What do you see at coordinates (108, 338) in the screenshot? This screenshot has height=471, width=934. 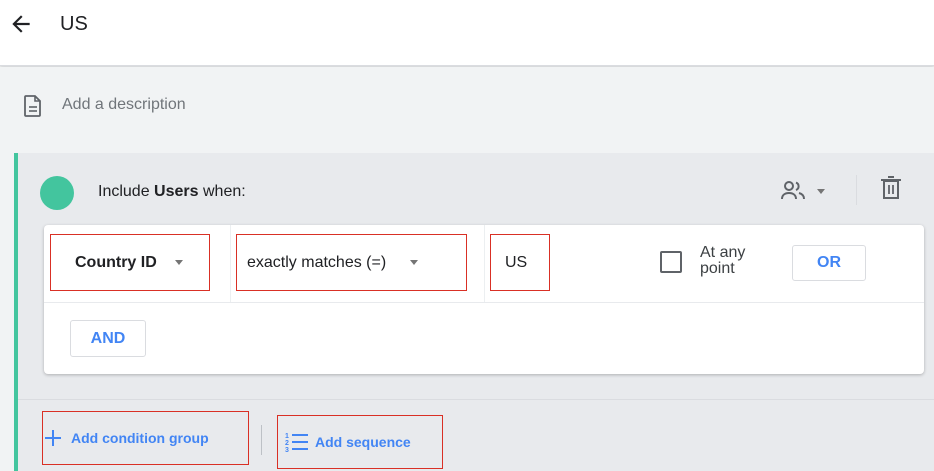 I see `and-button: AND` at bounding box center [108, 338].